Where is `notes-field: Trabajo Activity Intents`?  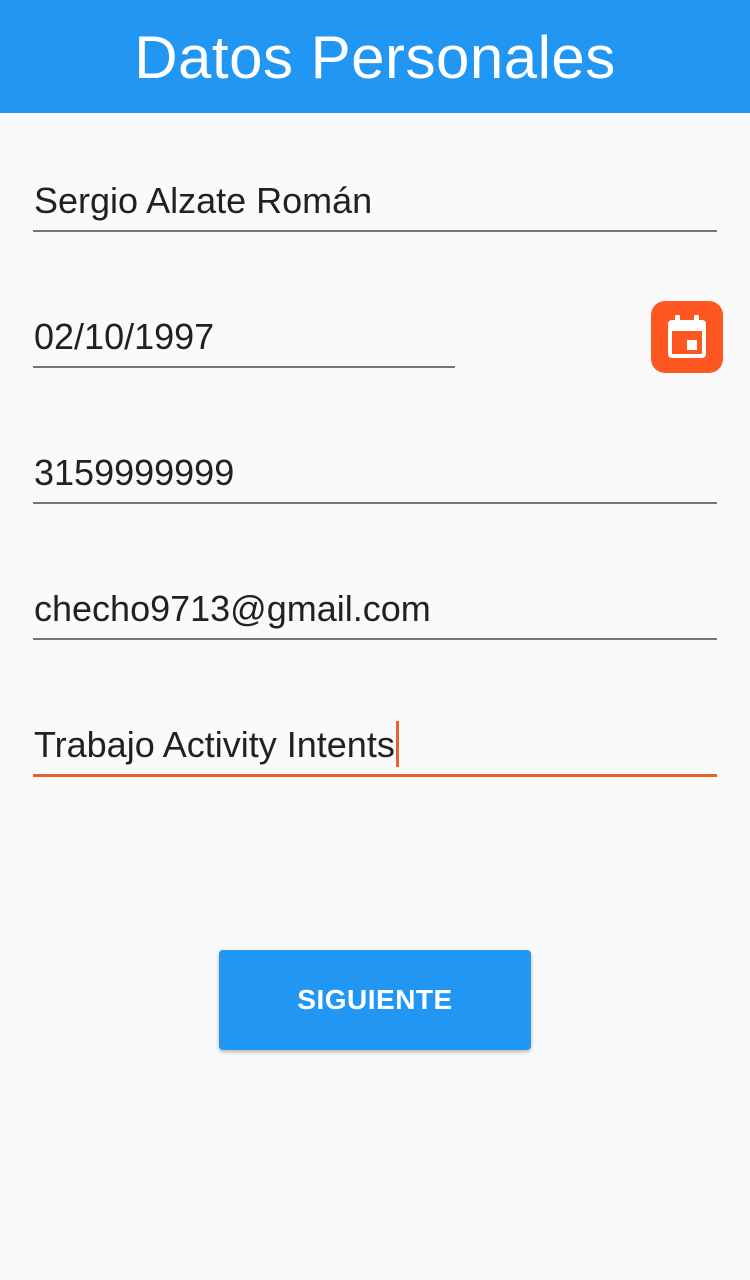
notes-field: Trabajo Activity Intents is located at coordinates (375, 747).